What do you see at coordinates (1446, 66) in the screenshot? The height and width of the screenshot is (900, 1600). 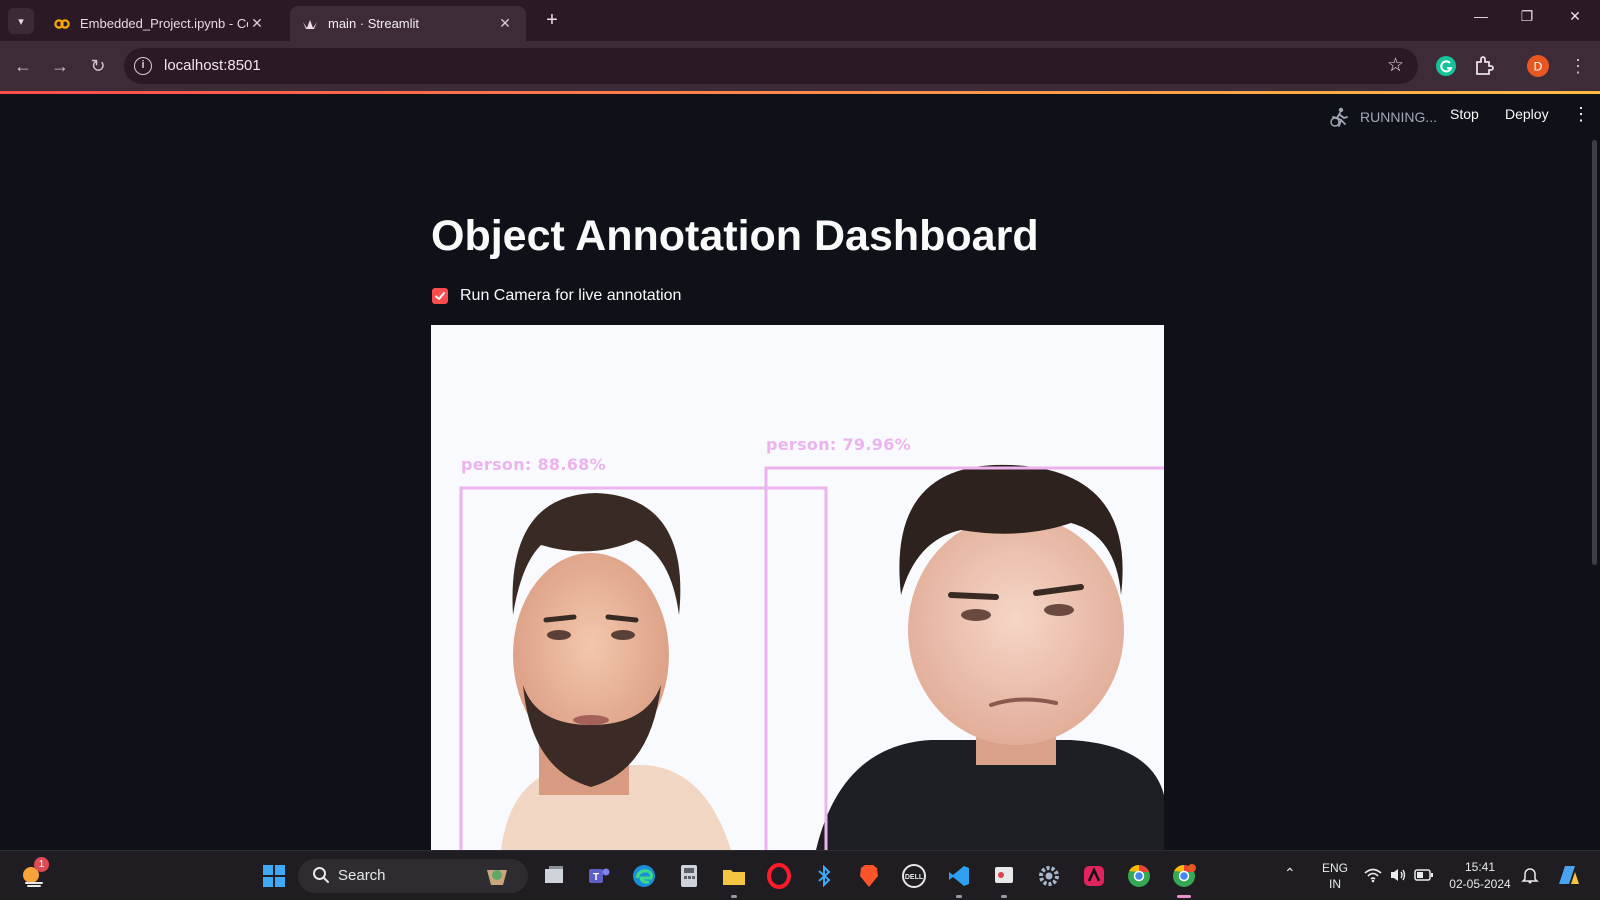 I see `grammarly-icon` at bounding box center [1446, 66].